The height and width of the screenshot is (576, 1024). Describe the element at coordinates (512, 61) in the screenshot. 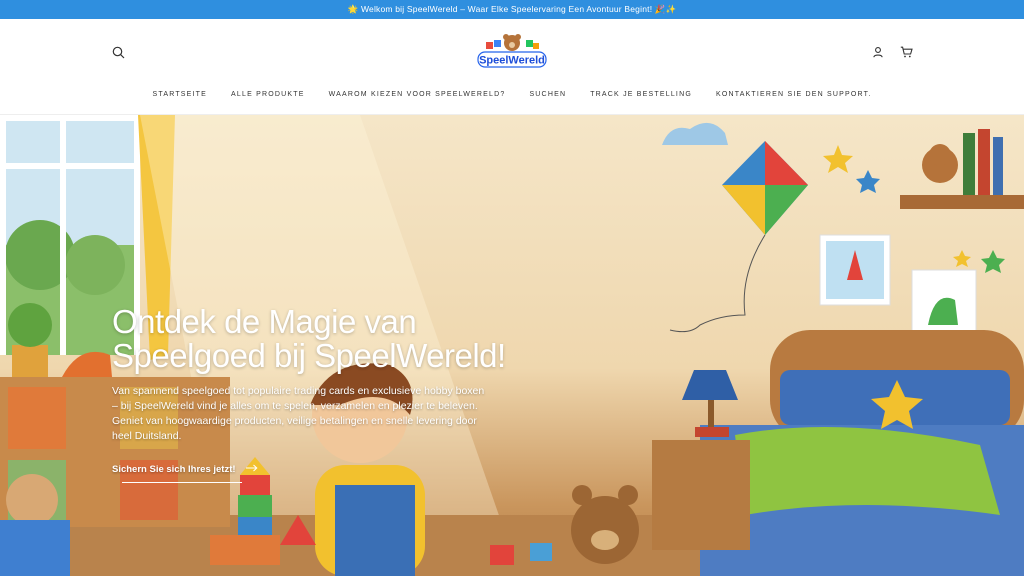

I see `logo-text: SpeelWereld` at that location.